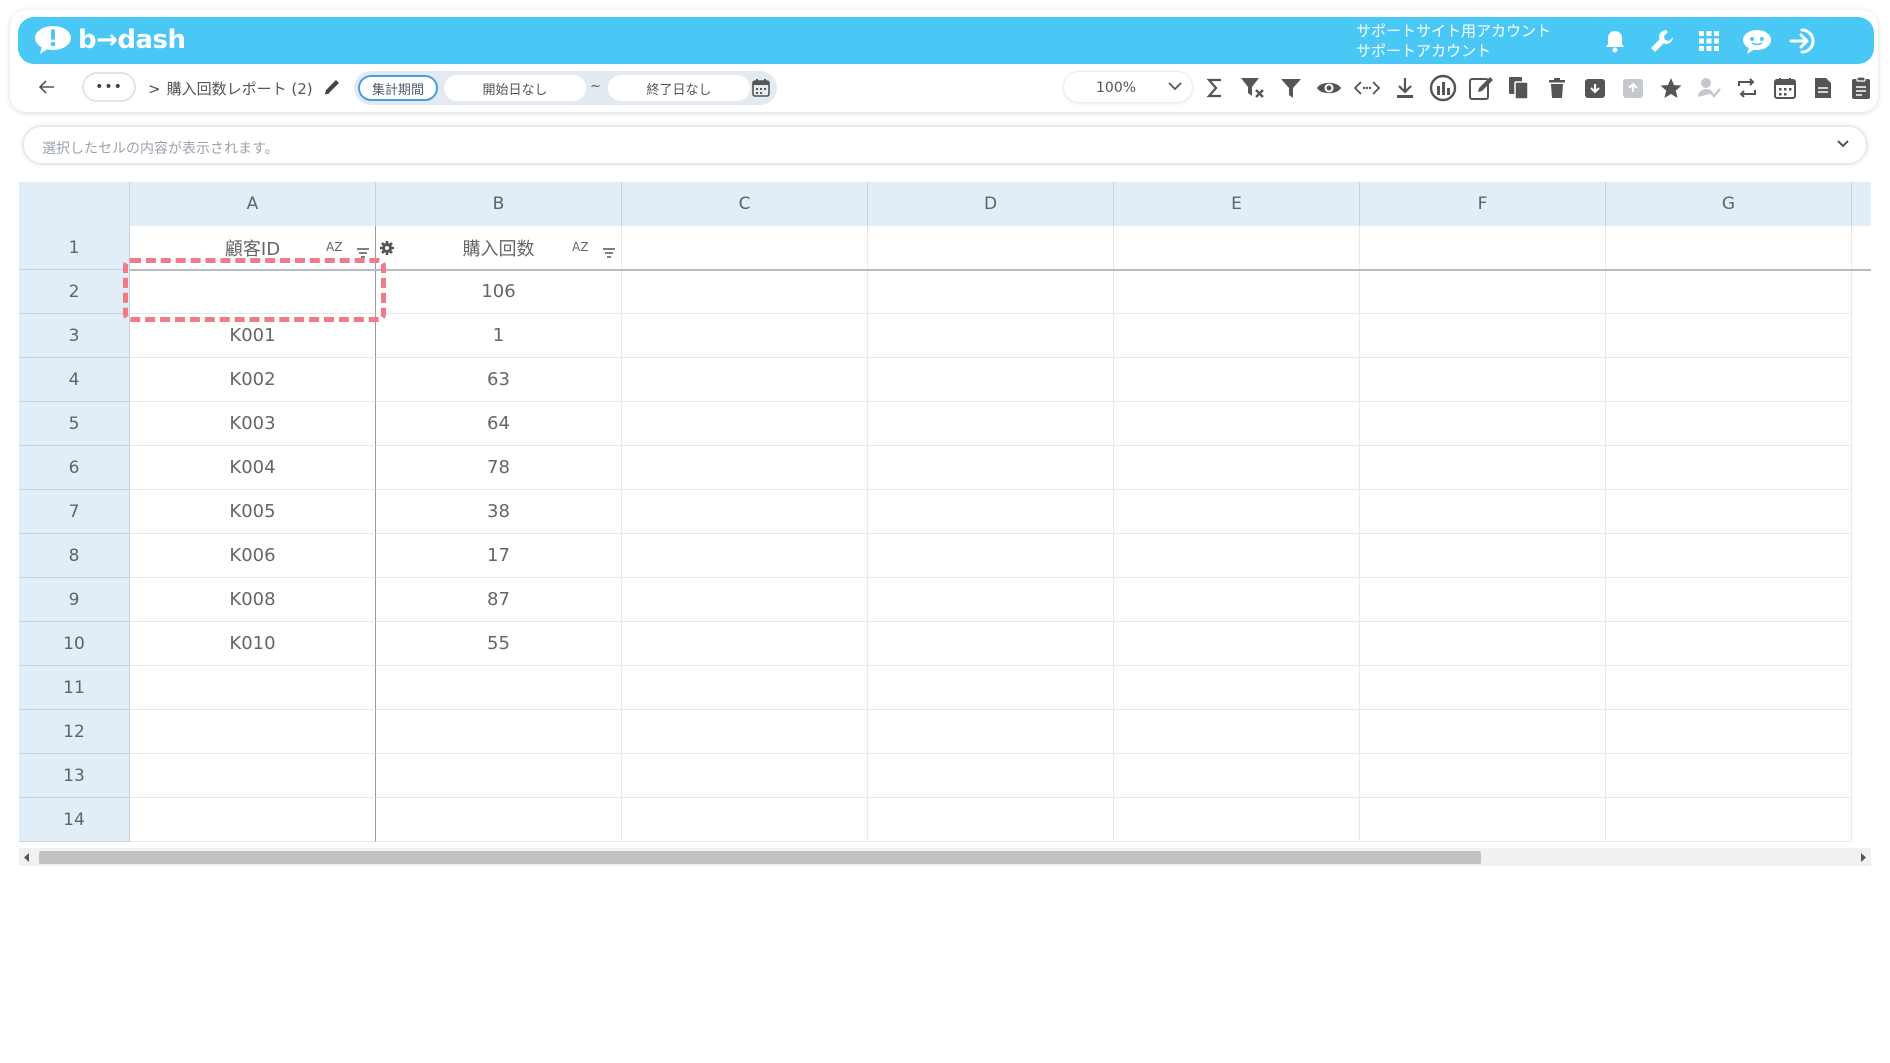 This screenshot has width=1890, height=1063. What do you see at coordinates (1443, 88) in the screenshot?
I see `chart-icon` at bounding box center [1443, 88].